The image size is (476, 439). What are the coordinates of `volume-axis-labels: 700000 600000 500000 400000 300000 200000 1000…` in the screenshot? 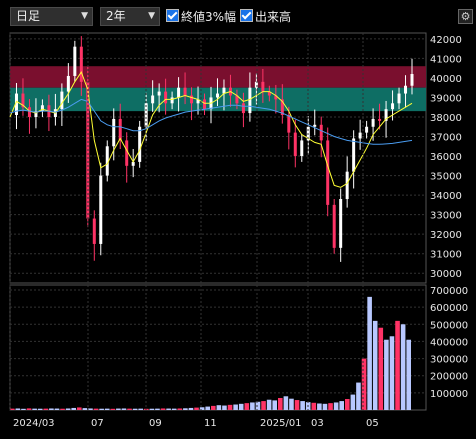 It's located at (449, 343).